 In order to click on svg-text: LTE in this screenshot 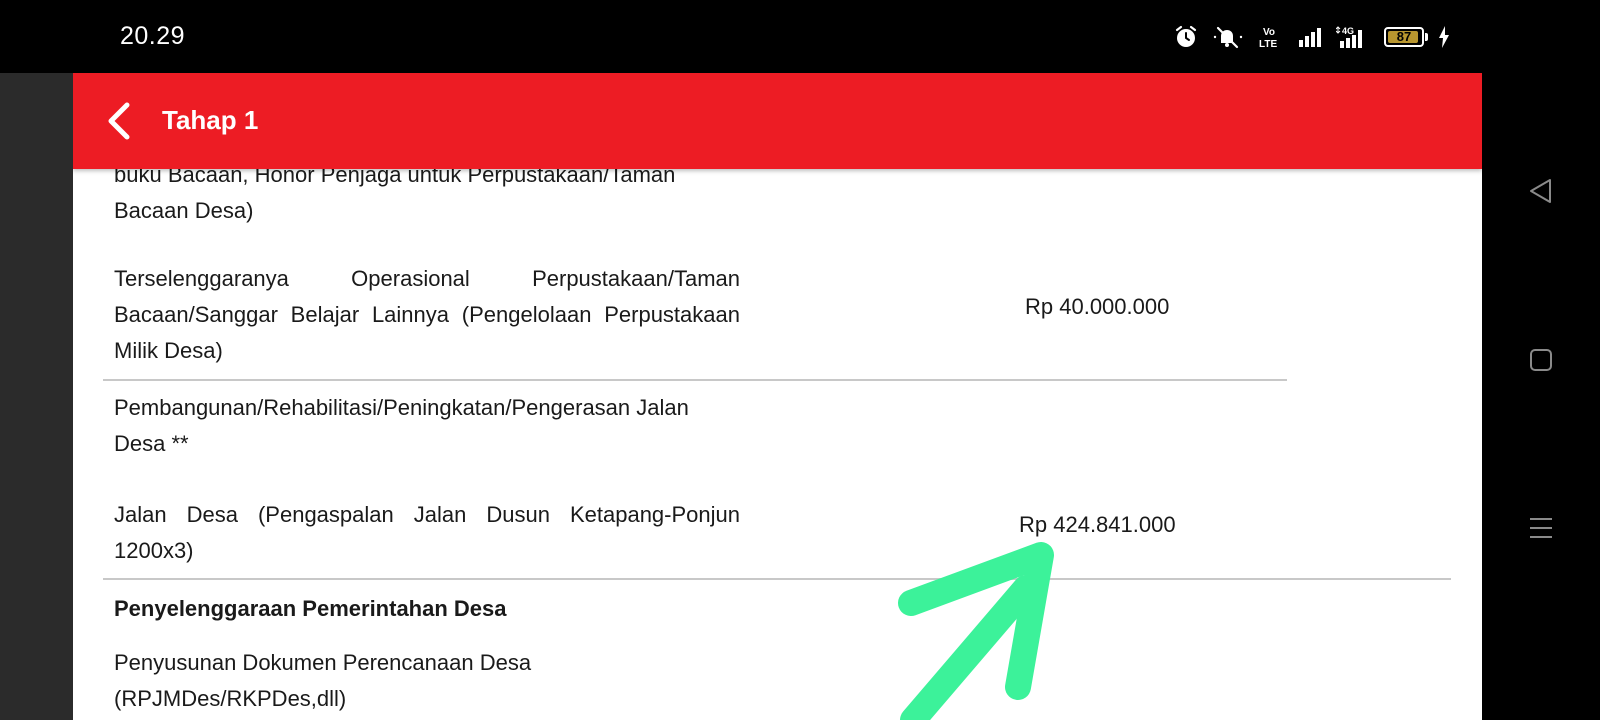, I will do `click(1268, 44)`.